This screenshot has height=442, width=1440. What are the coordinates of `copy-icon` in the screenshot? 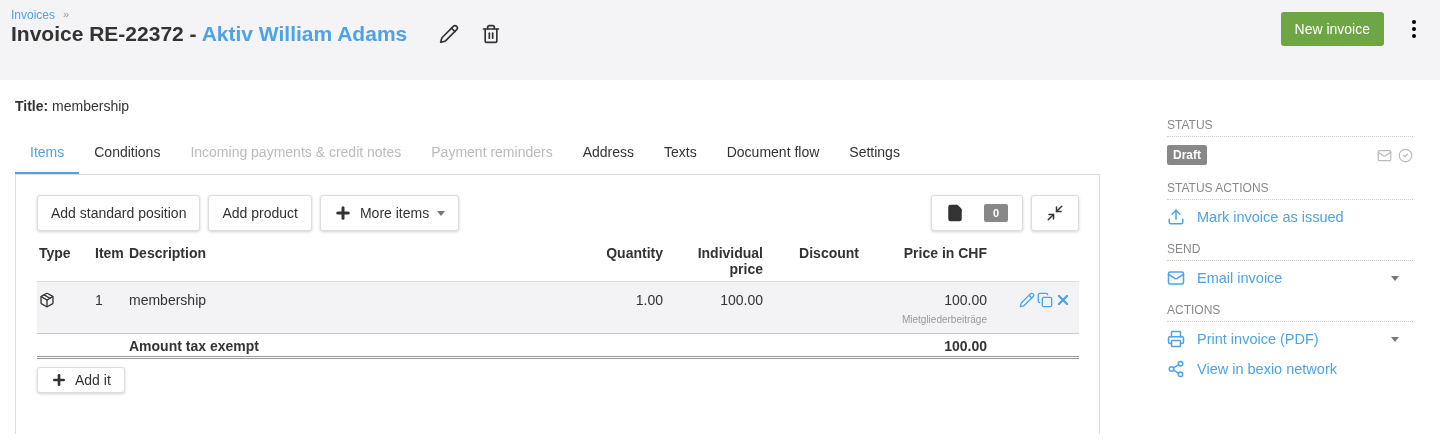 It's located at (1045, 300).